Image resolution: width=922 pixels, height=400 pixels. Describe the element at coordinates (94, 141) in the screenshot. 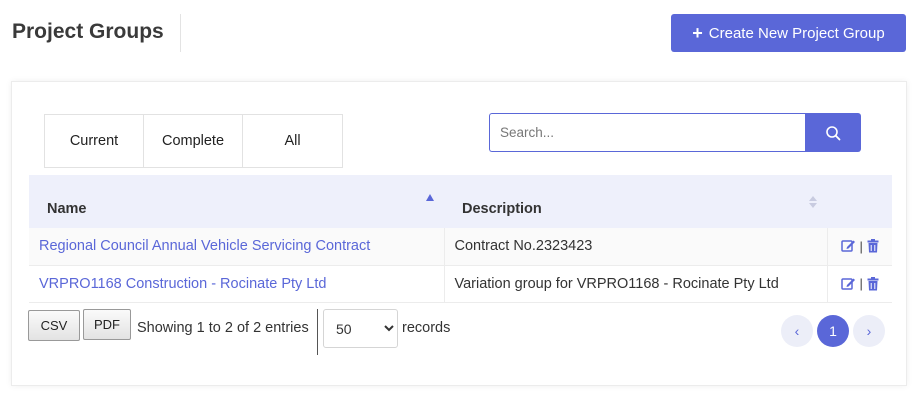

I see `tab-current: Current` at that location.